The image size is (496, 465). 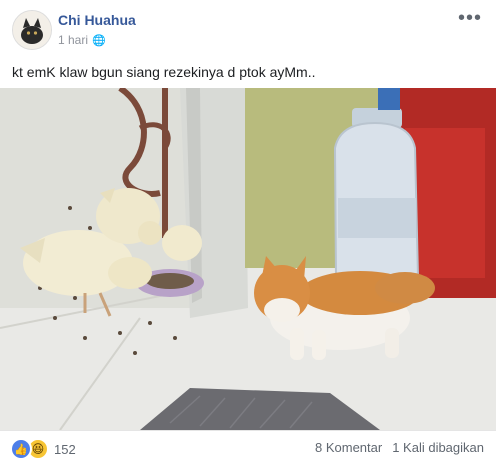 What do you see at coordinates (438, 447) in the screenshot?
I see `shares-count-link: 1 Kali dibagikan` at bounding box center [438, 447].